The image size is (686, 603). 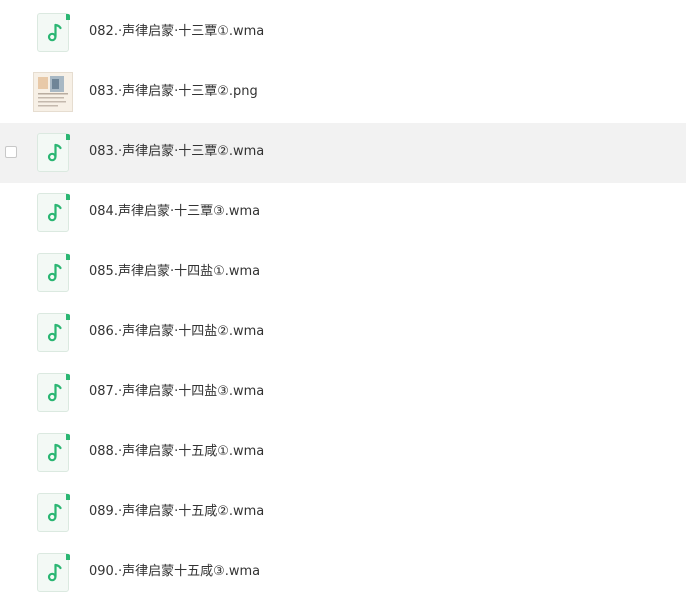 I want to click on file-row: 088.·声律启蒙·十五咸①.wma, so click(x=343, y=453).